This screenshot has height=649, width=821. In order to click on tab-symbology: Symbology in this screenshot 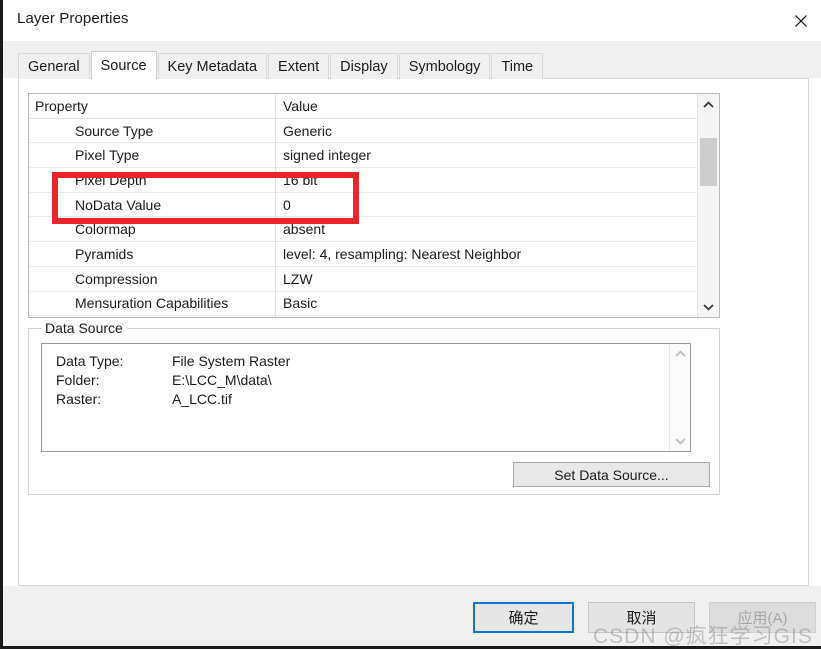, I will do `click(444, 66)`.